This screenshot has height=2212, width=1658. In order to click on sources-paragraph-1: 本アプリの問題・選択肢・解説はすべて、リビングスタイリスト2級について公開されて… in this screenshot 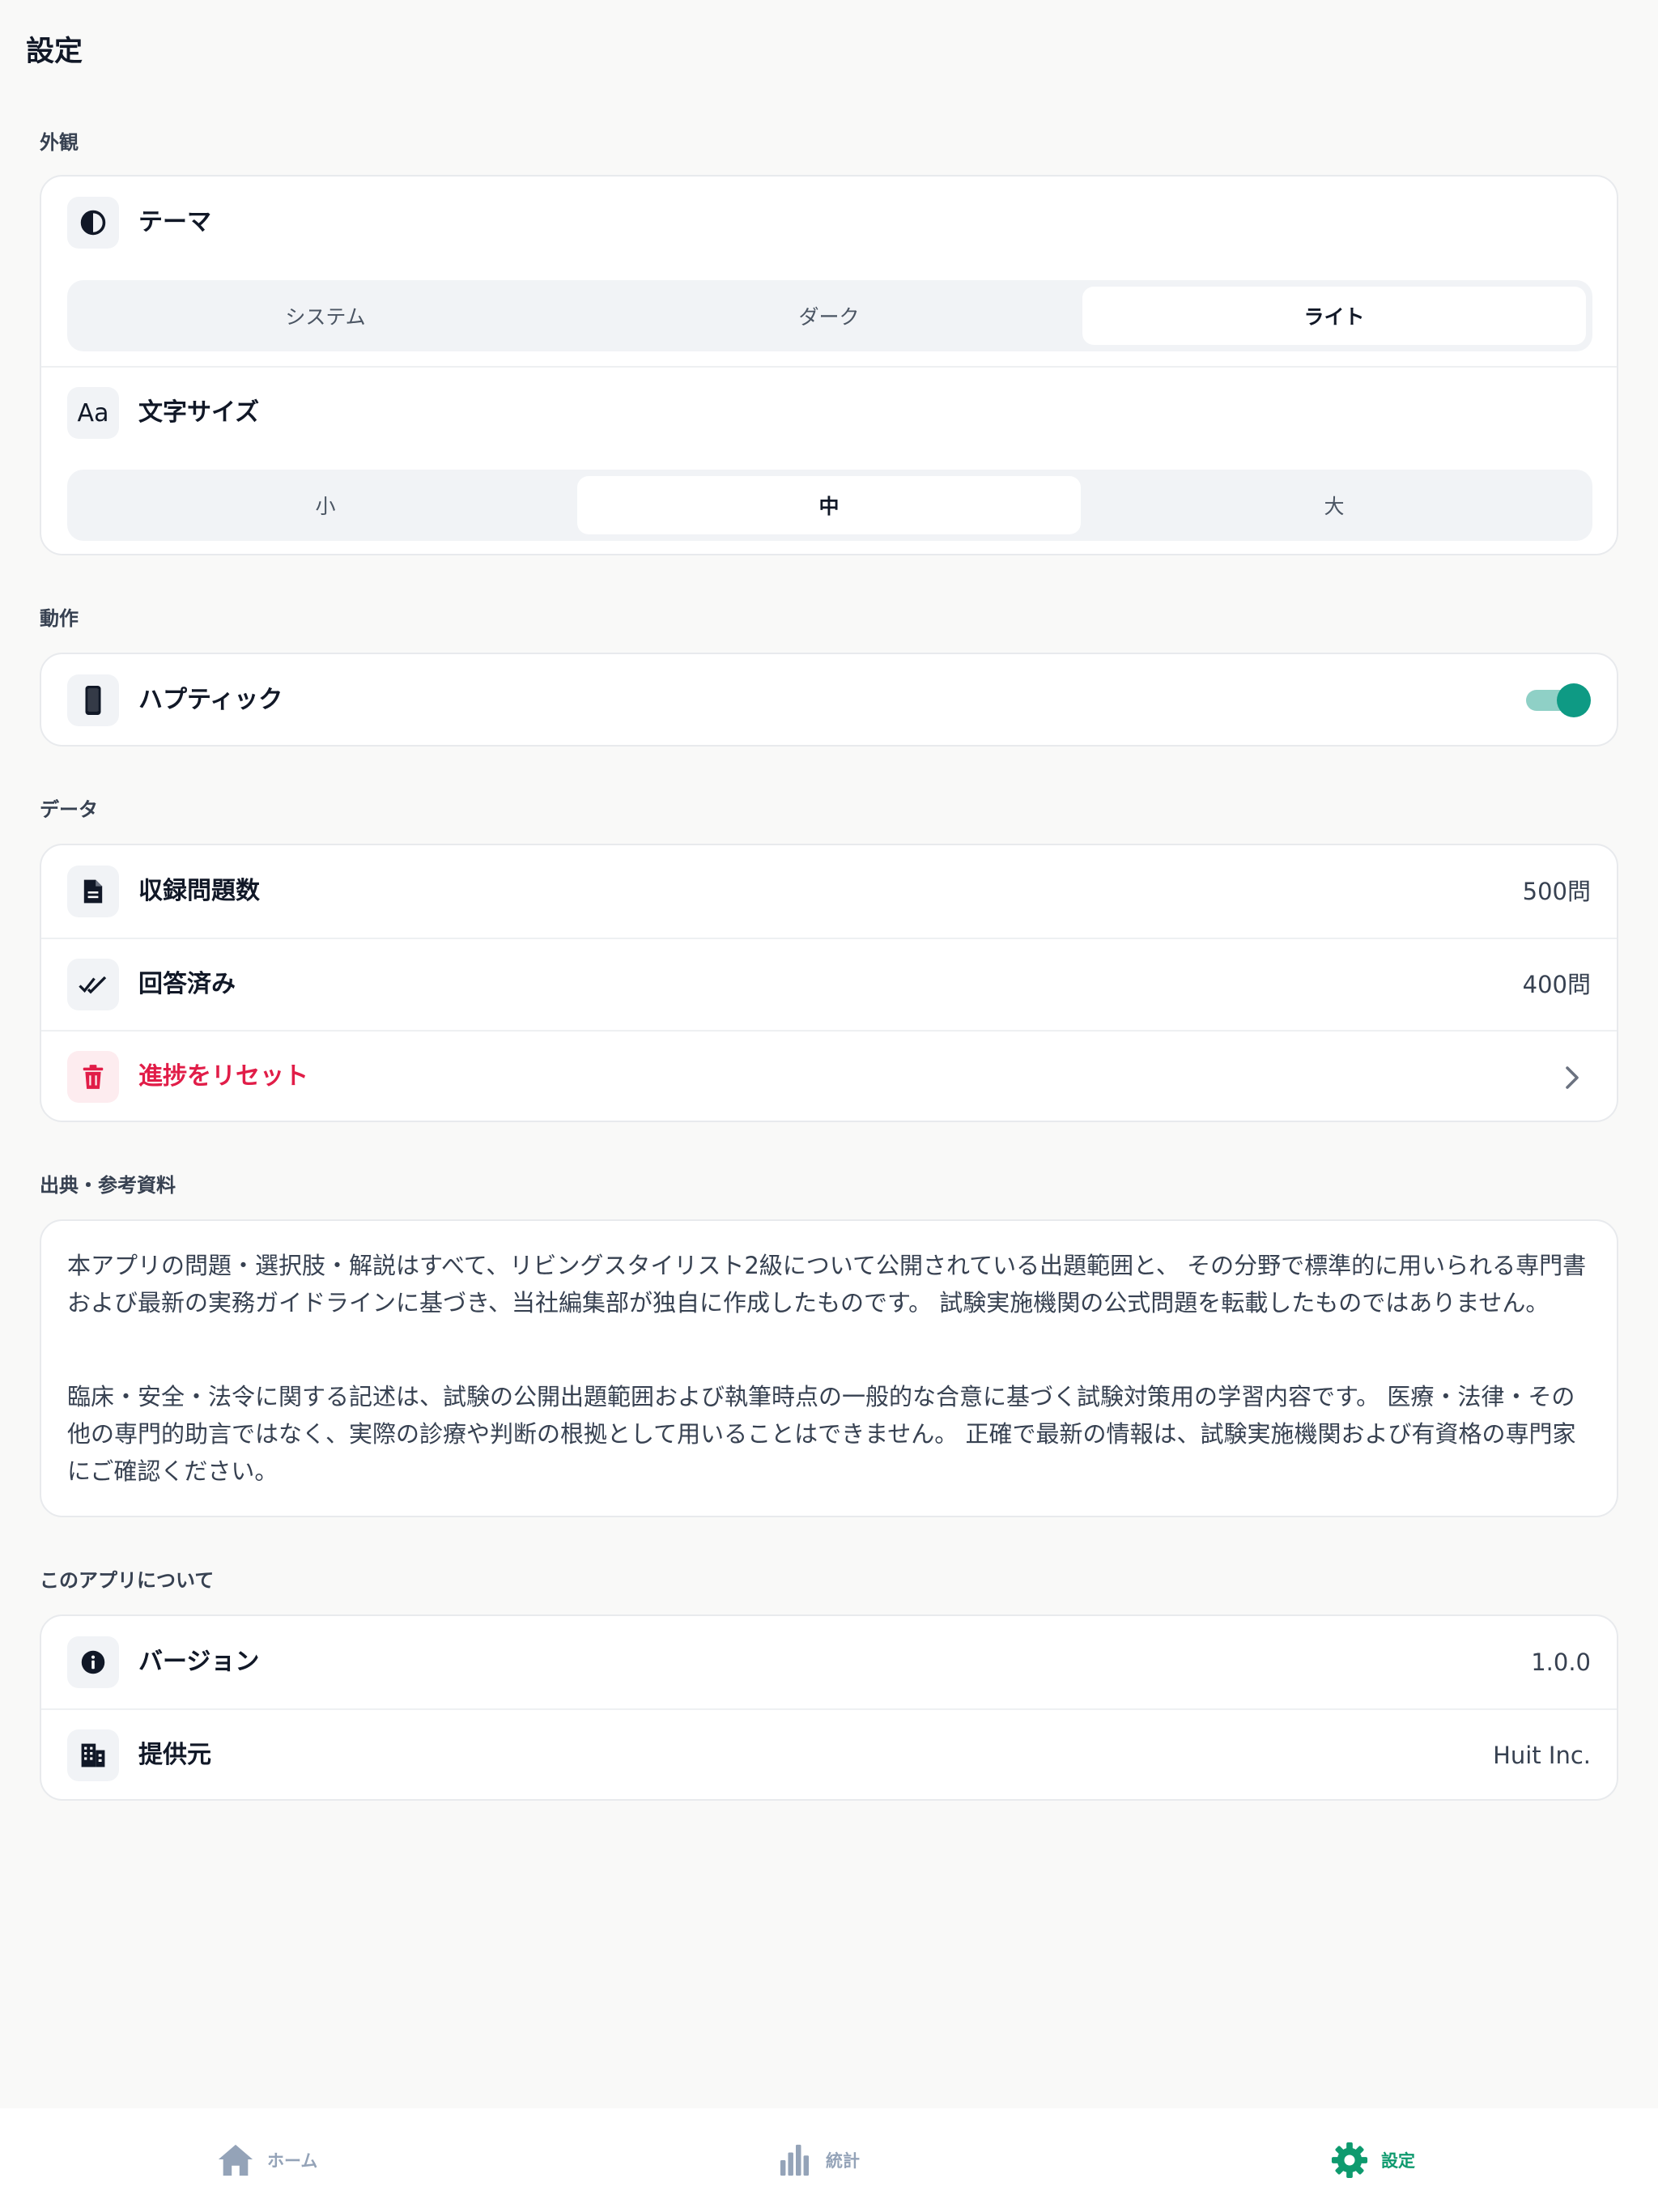, I will do `click(827, 1285)`.